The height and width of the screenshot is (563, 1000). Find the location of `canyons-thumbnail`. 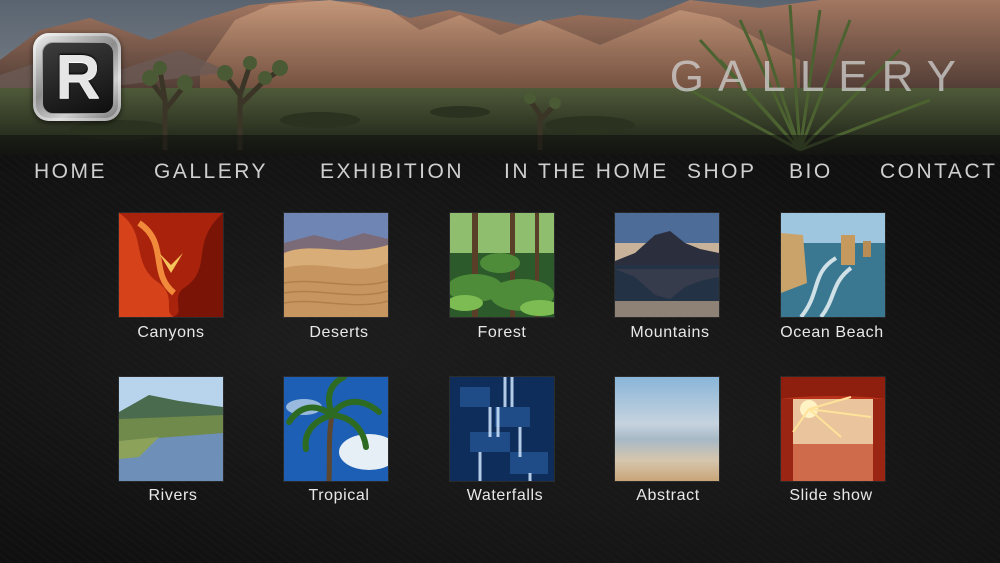

canyons-thumbnail is located at coordinates (171, 265).